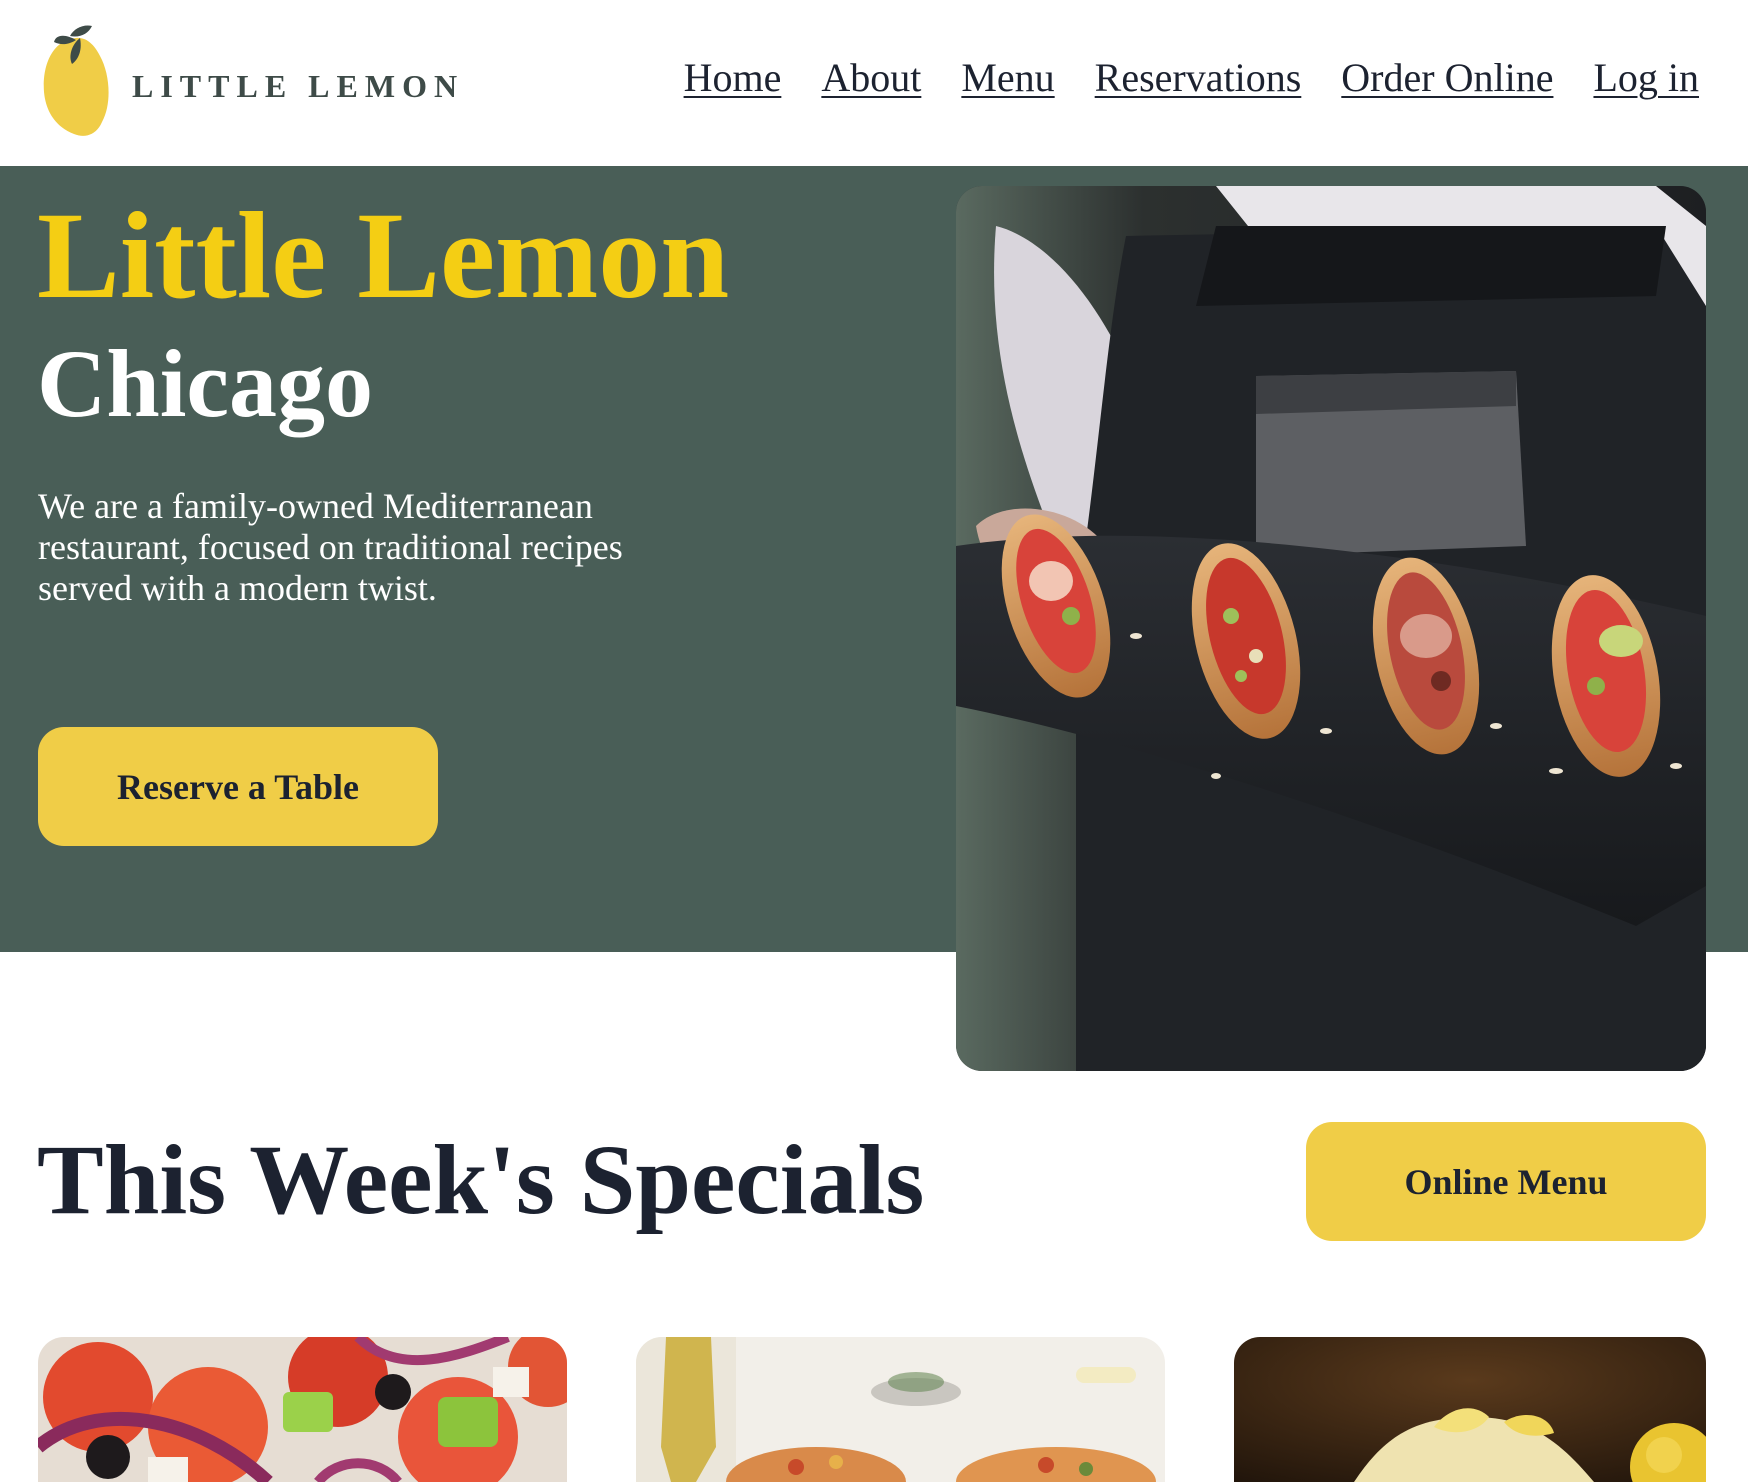 Image resolution: width=1748 pixels, height=1482 pixels. What do you see at coordinates (1646, 77) in the screenshot?
I see `nav-login: Log in` at bounding box center [1646, 77].